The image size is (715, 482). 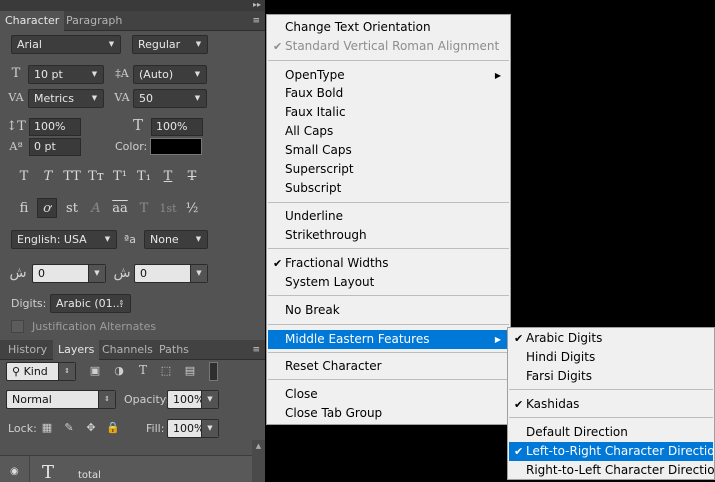 What do you see at coordinates (388, 188) in the screenshot?
I see `menu-item-subscript: Subscript` at bounding box center [388, 188].